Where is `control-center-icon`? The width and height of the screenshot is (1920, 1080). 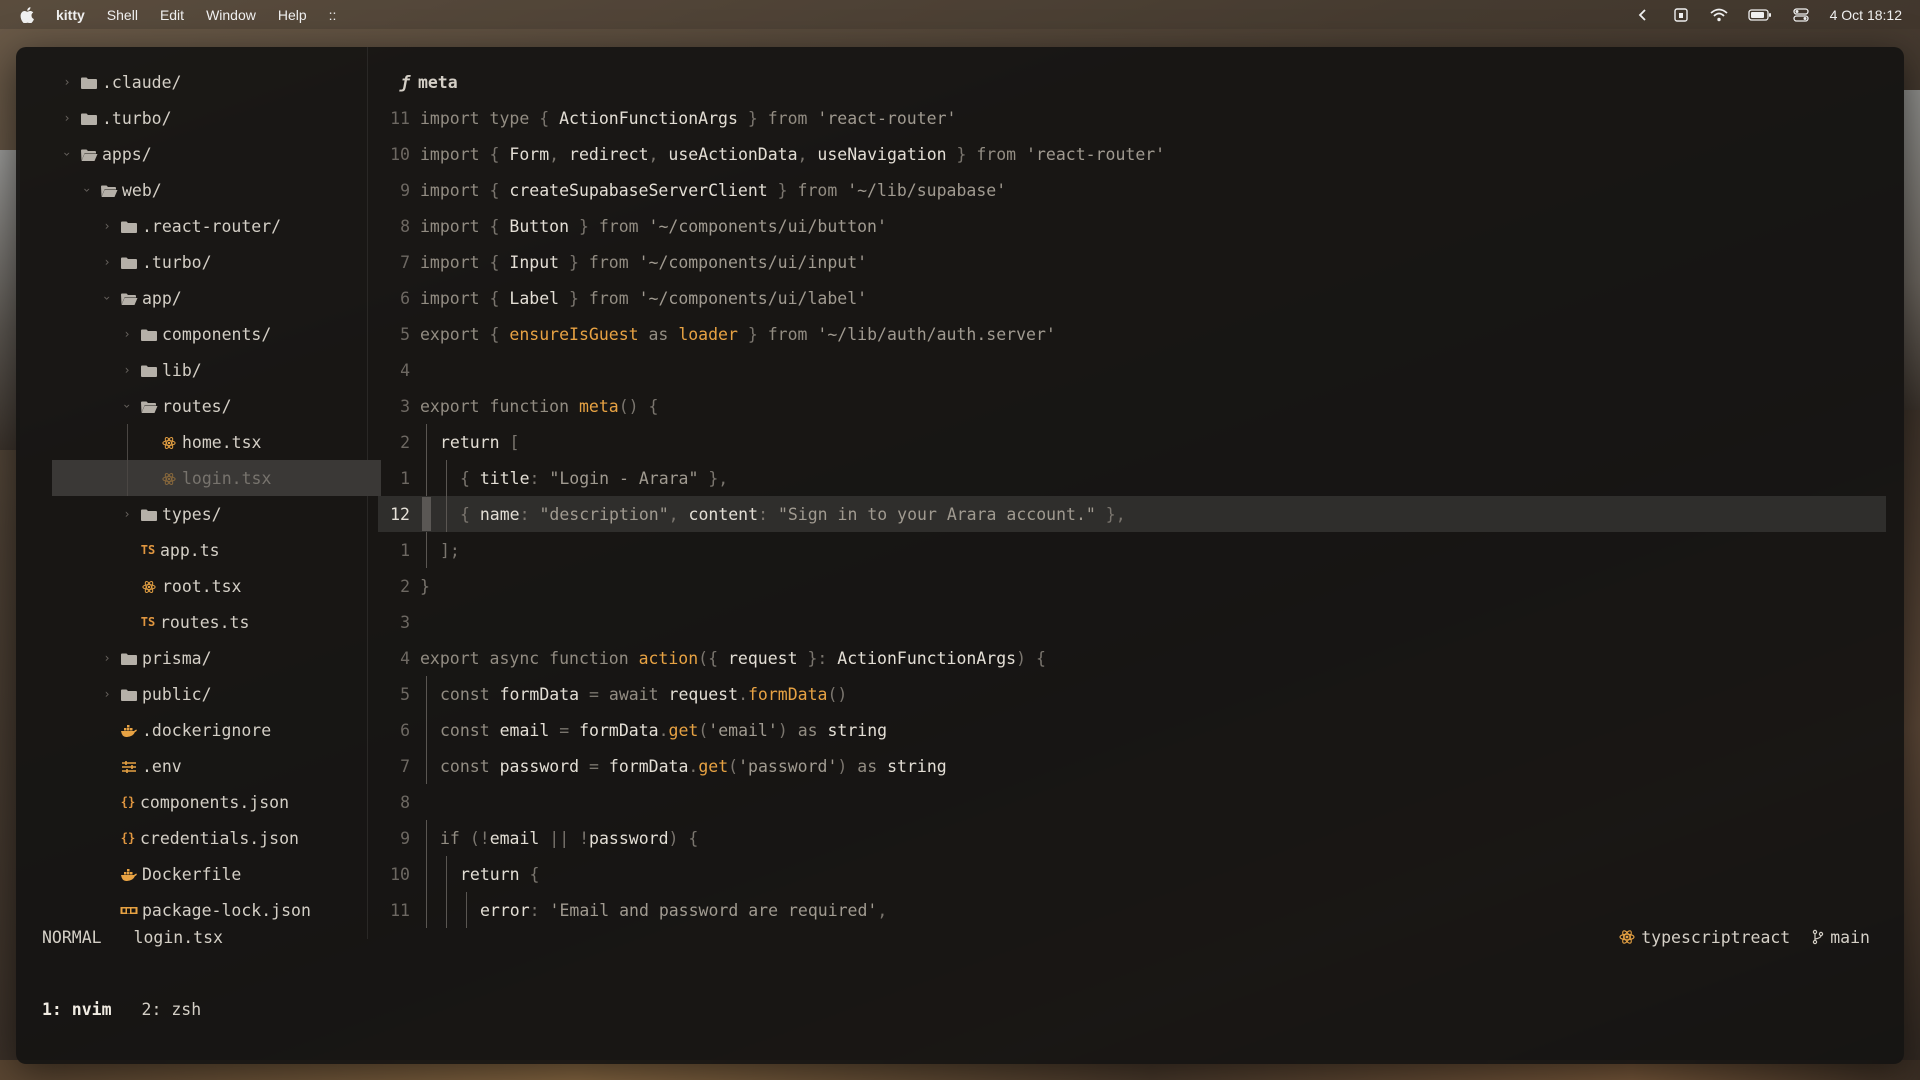
control-center-icon is located at coordinates (1801, 14).